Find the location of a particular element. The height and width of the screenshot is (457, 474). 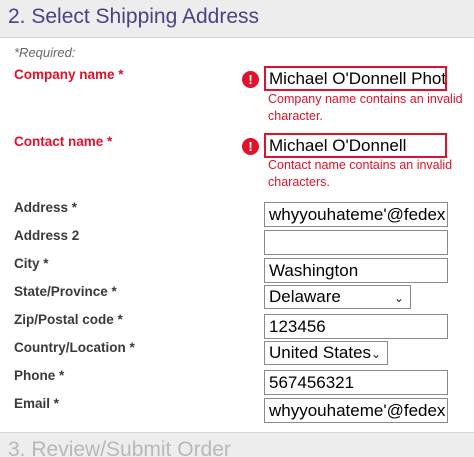

address2-label: Address 2 is located at coordinates (47, 235).